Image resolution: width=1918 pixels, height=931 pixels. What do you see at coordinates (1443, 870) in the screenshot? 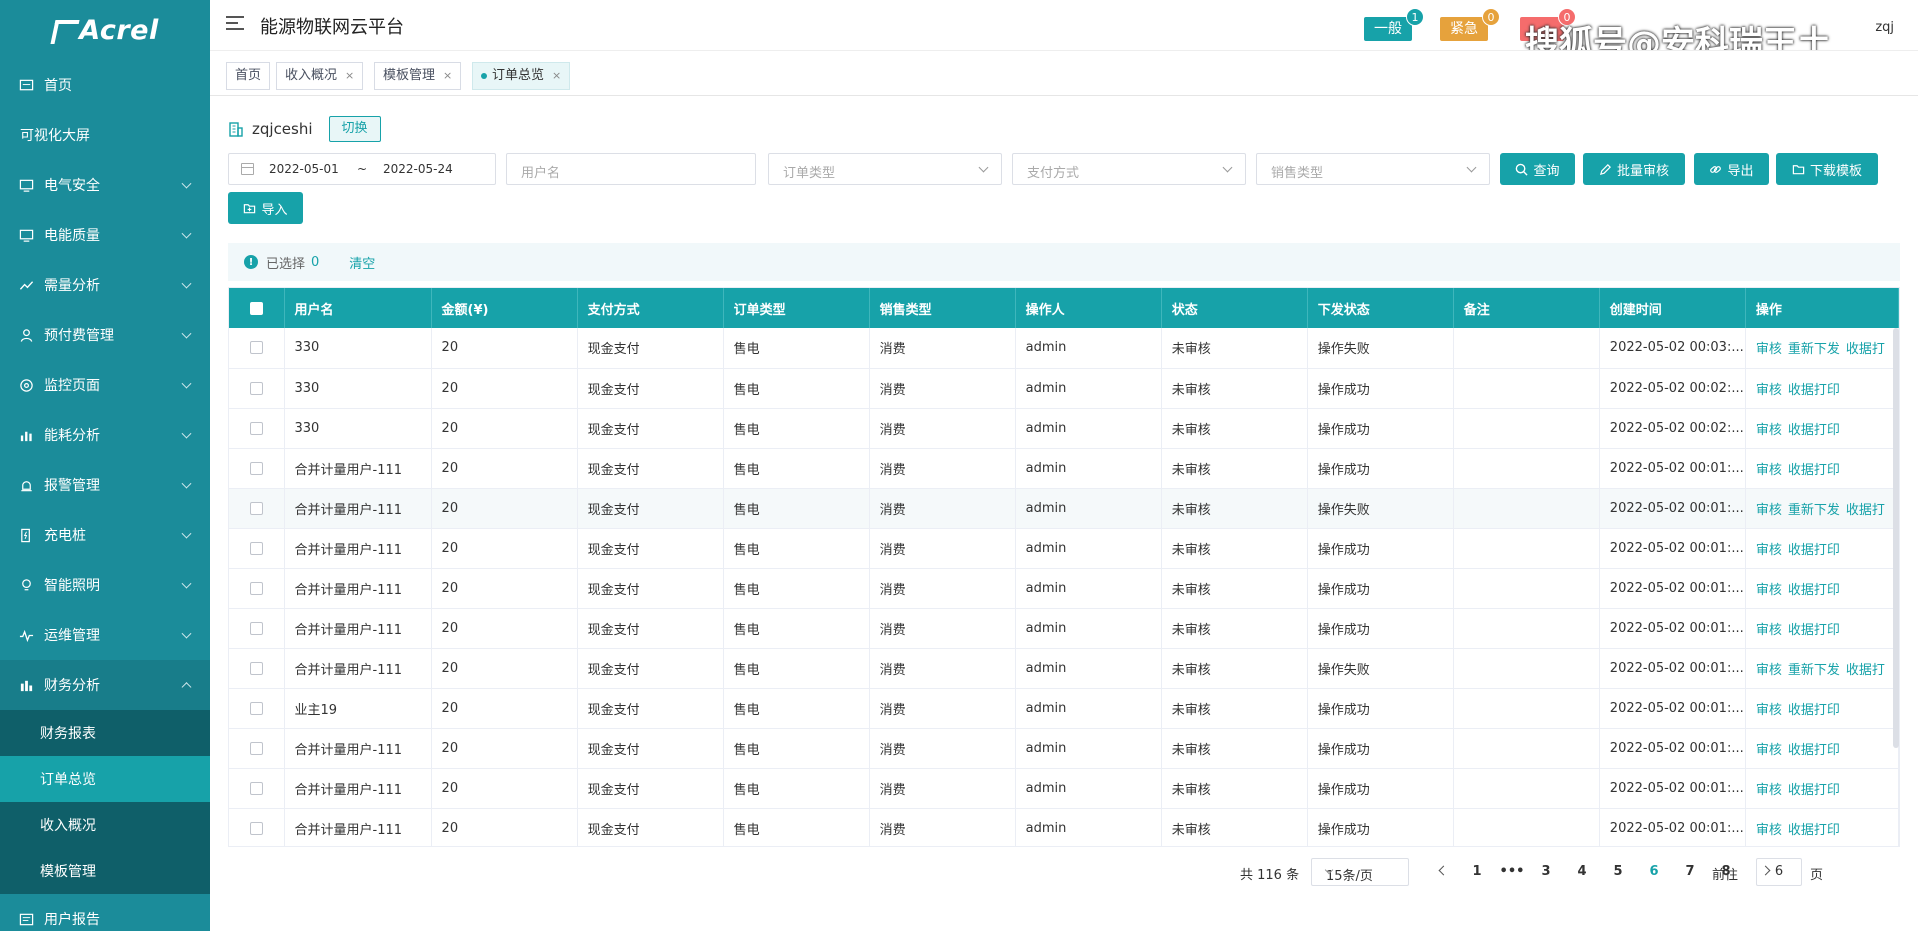
I see `prev-page-icon` at bounding box center [1443, 870].